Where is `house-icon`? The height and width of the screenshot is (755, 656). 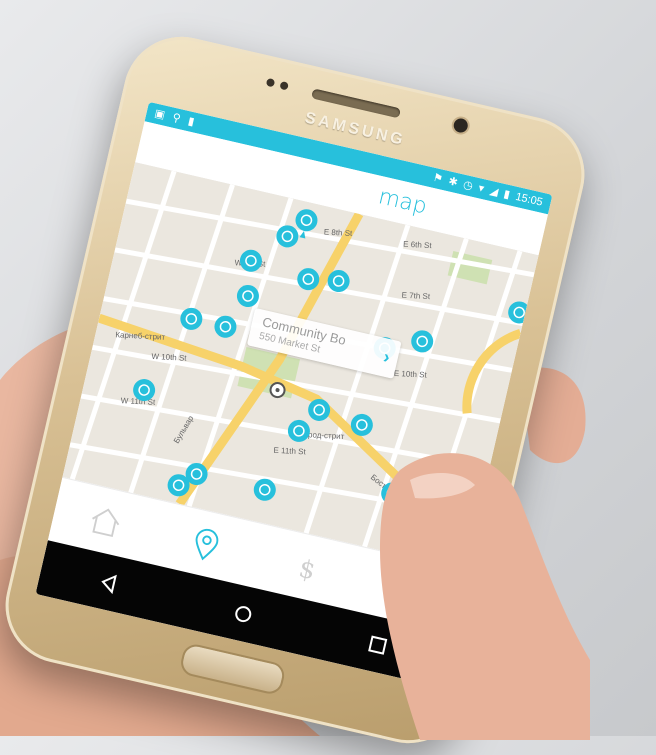 house-icon is located at coordinates (105, 522).